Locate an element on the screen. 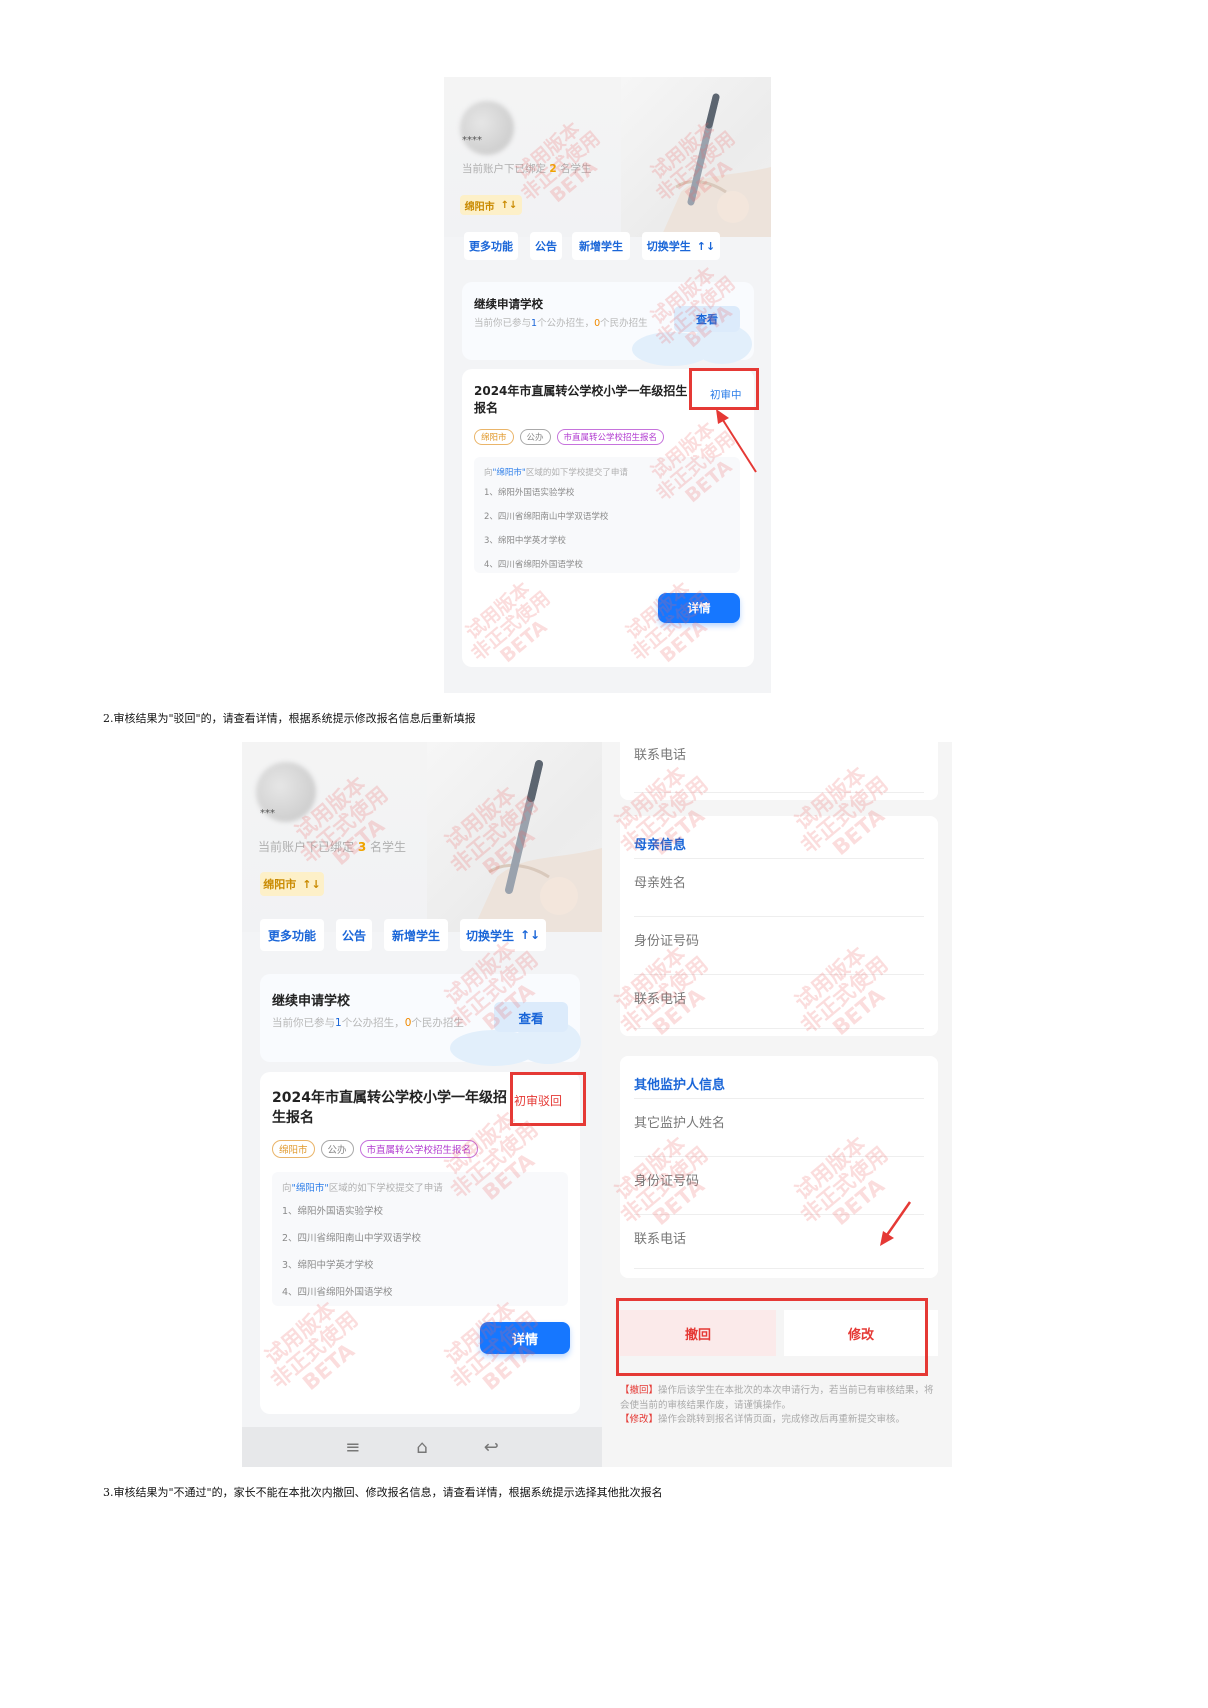 This screenshot has height=1708, width=1208. continue-apply-title: 继续申请学校 is located at coordinates (311, 1001).